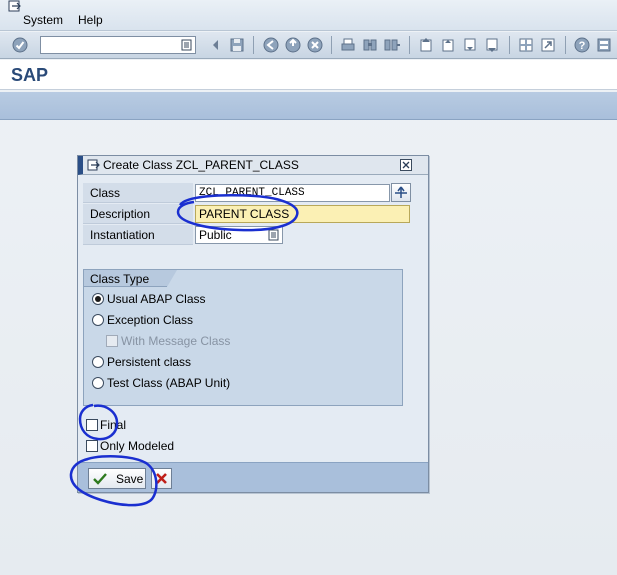 The image size is (617, 575). Describe the element at coordinates (98, 320) in the screenshot. I see `exception-class-radio` at that location.